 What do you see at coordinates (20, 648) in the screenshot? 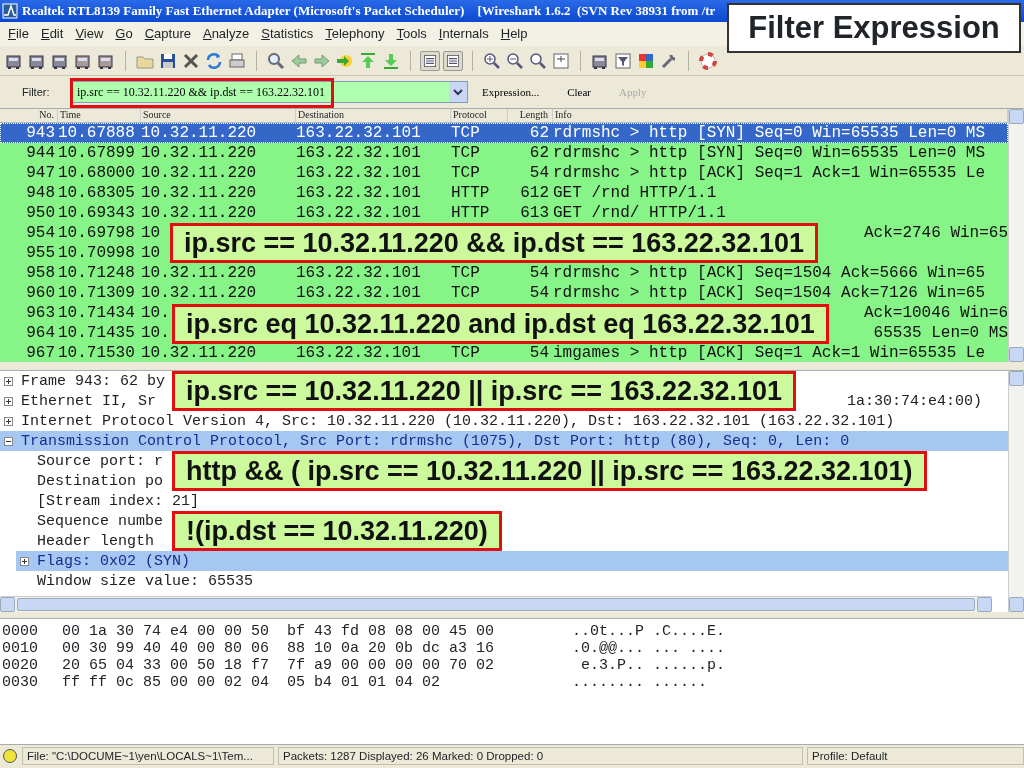
I see `hex-offset: 0010` at bounding box center [20, 648].